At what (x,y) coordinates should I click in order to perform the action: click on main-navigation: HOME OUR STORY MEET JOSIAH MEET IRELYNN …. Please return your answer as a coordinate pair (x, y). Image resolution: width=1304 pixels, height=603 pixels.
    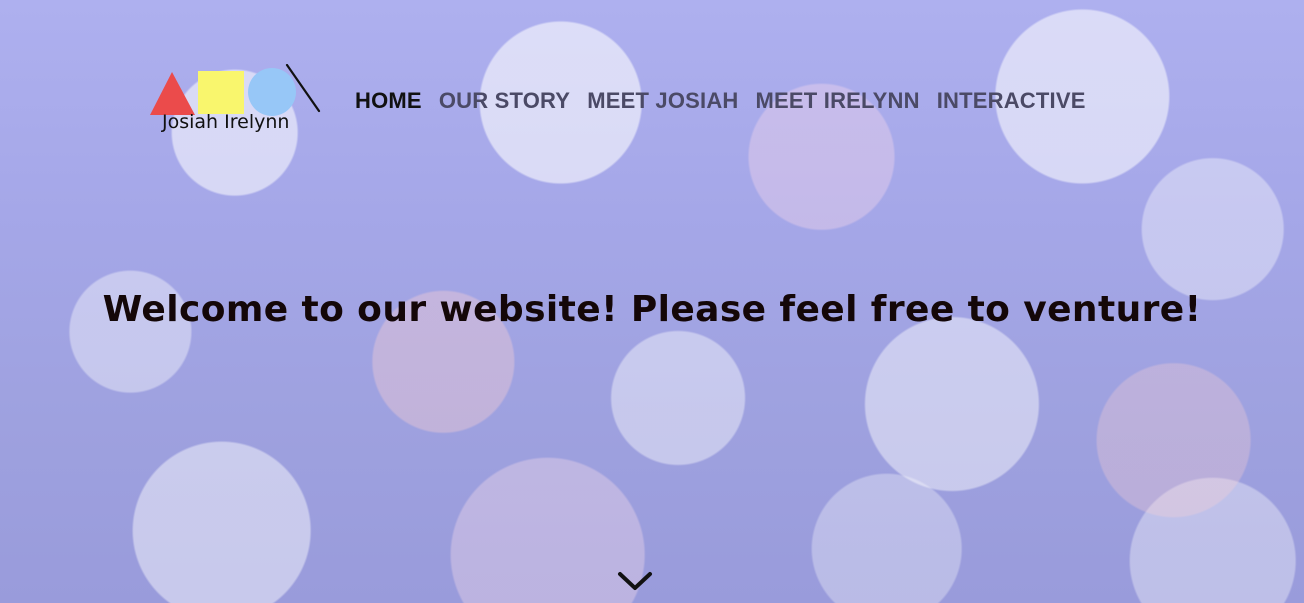
    Looking at the image, I should click on (720, 101).